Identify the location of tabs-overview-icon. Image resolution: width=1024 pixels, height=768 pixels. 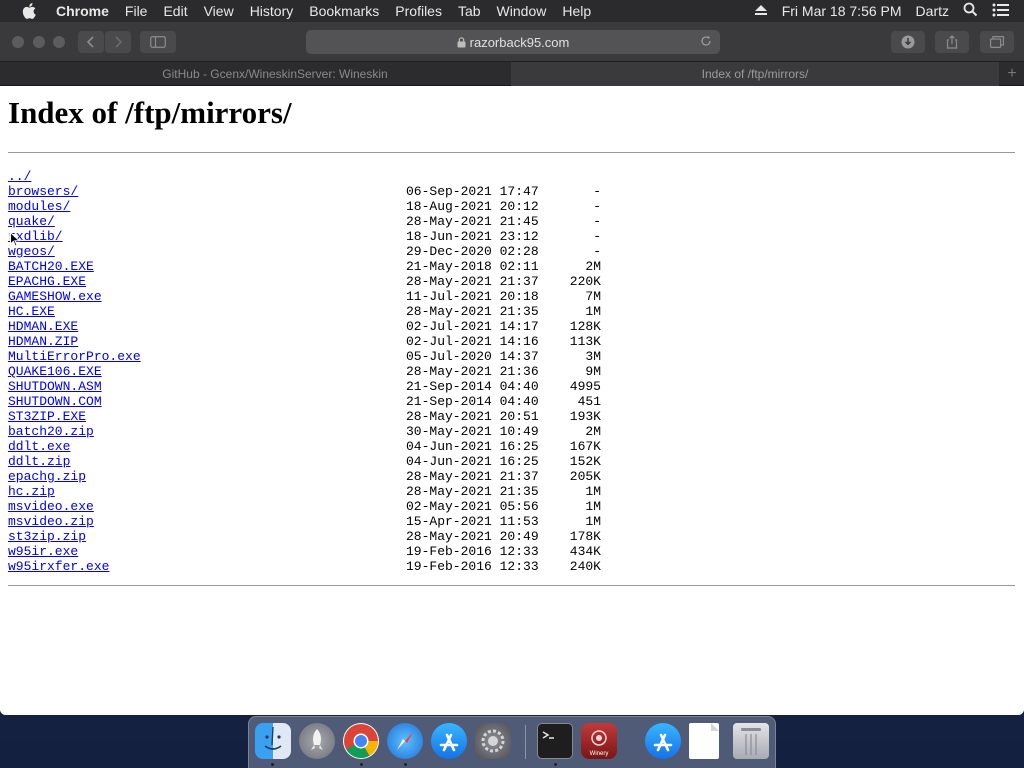
(997, 42).